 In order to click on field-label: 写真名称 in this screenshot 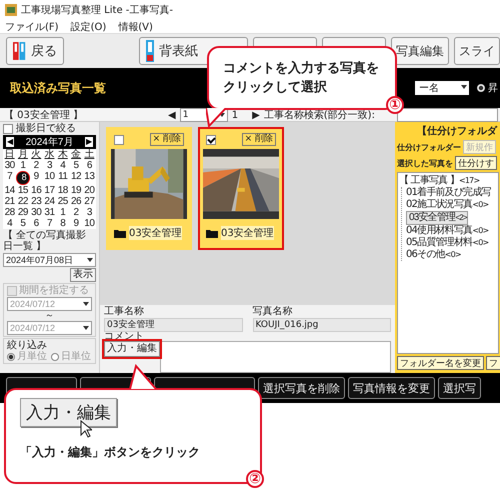, I will do `click(273, 312)`.